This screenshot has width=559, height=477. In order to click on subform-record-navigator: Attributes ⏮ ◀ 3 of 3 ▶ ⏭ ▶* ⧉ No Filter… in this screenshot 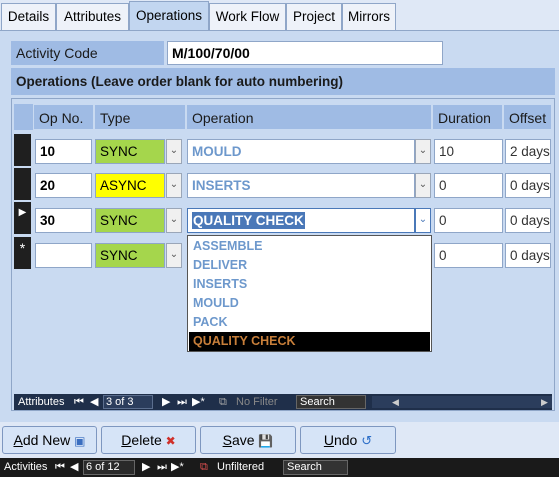, I will do `click(283, 402)`.